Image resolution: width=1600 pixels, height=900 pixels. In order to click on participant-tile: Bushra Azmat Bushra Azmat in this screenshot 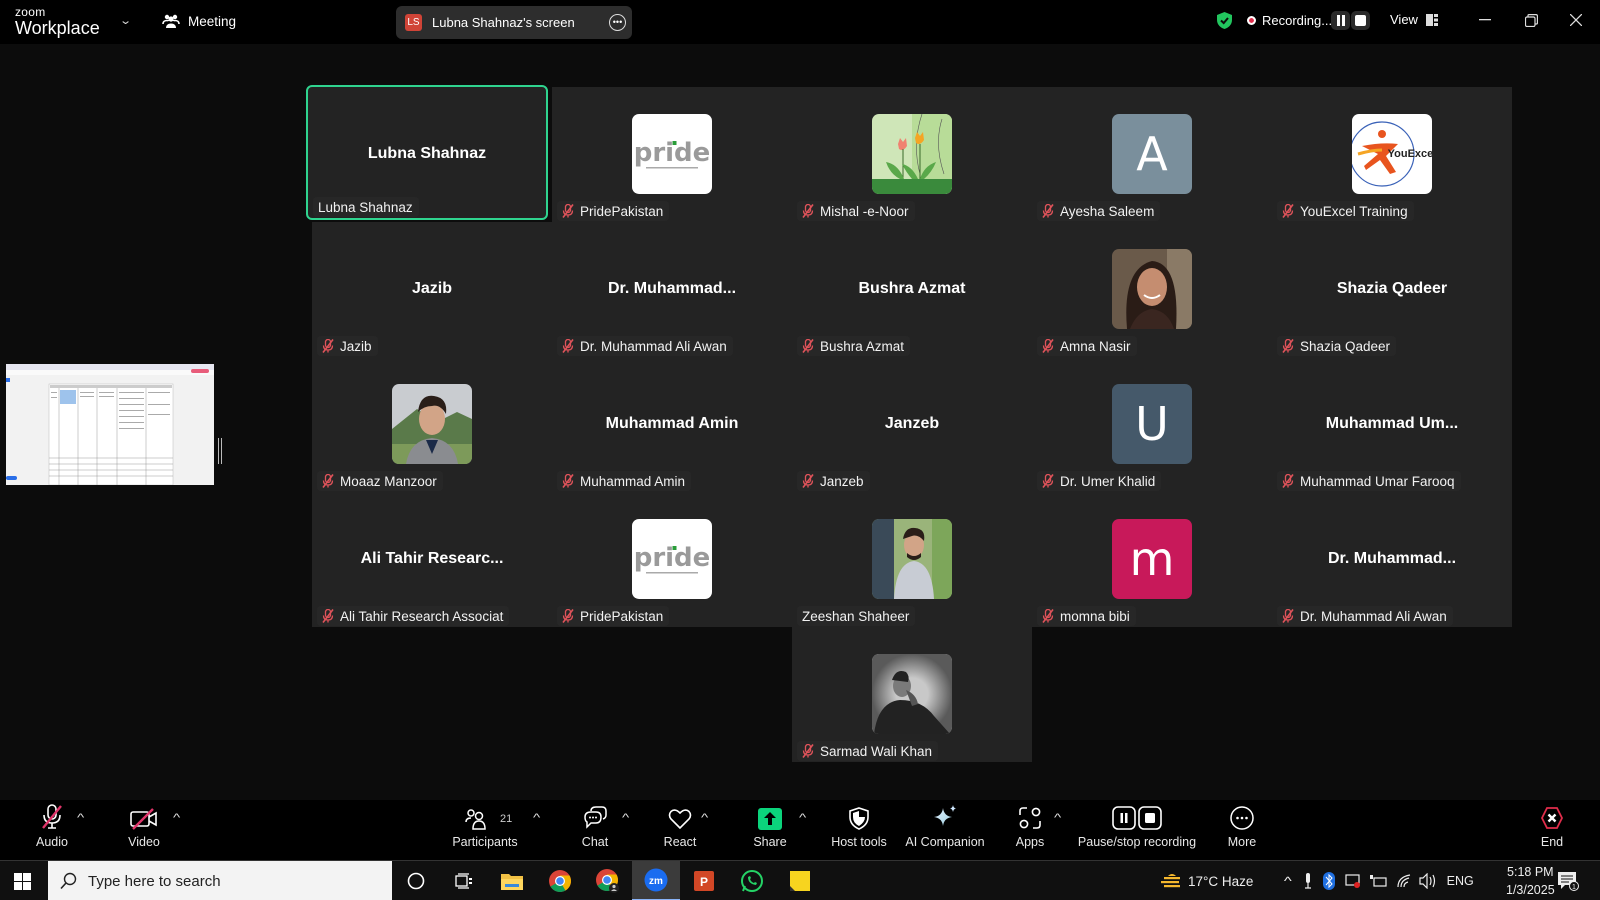, I will do `click(912, 289)`.